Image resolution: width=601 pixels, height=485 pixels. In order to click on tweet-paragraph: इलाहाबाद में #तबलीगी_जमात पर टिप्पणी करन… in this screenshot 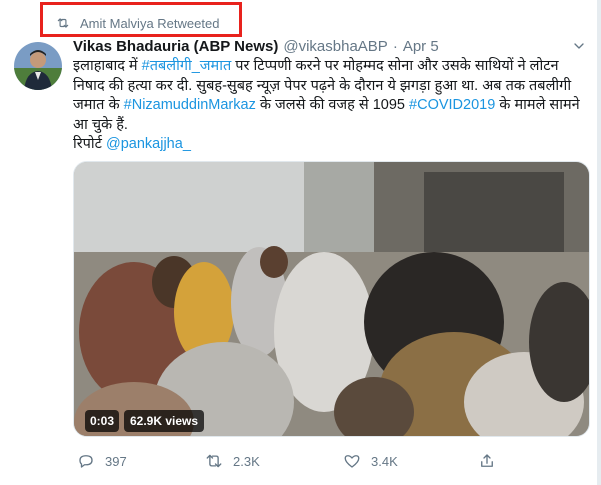, I will do `click(333, 96)`.